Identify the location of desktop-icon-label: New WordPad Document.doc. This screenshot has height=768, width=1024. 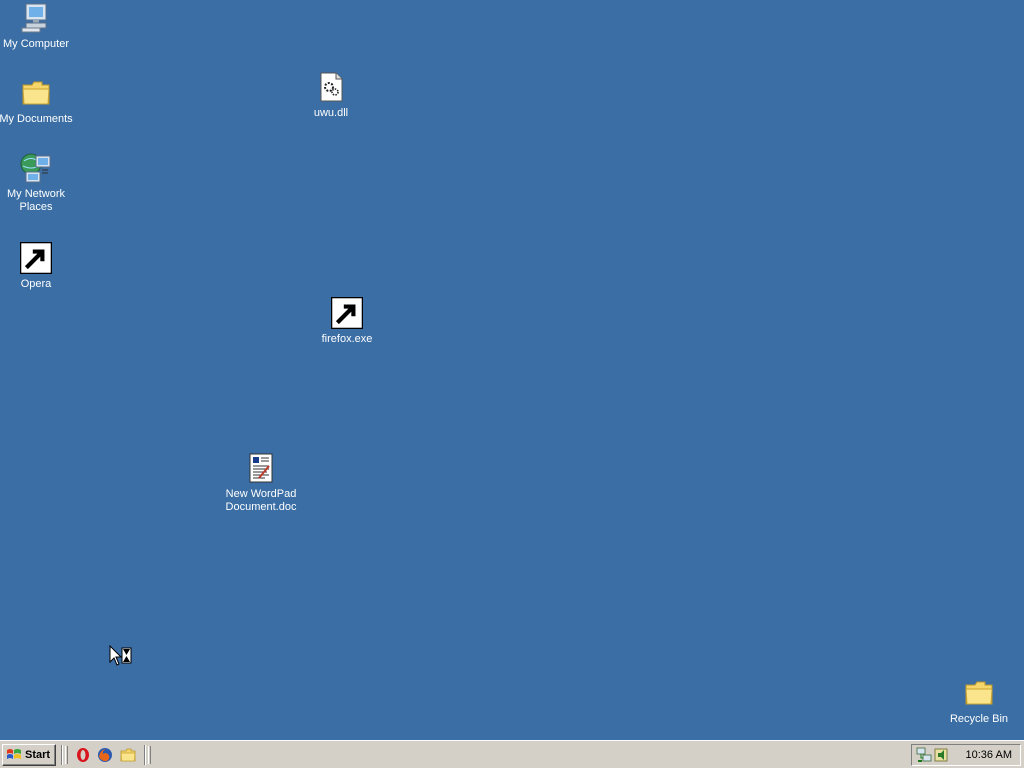
(261, 500).